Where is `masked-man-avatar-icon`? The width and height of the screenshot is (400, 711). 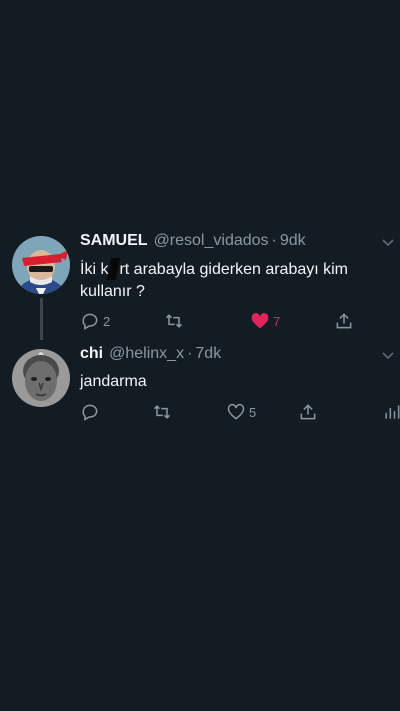 masked-man-avatar-icon is located at coordinates (41, 265).